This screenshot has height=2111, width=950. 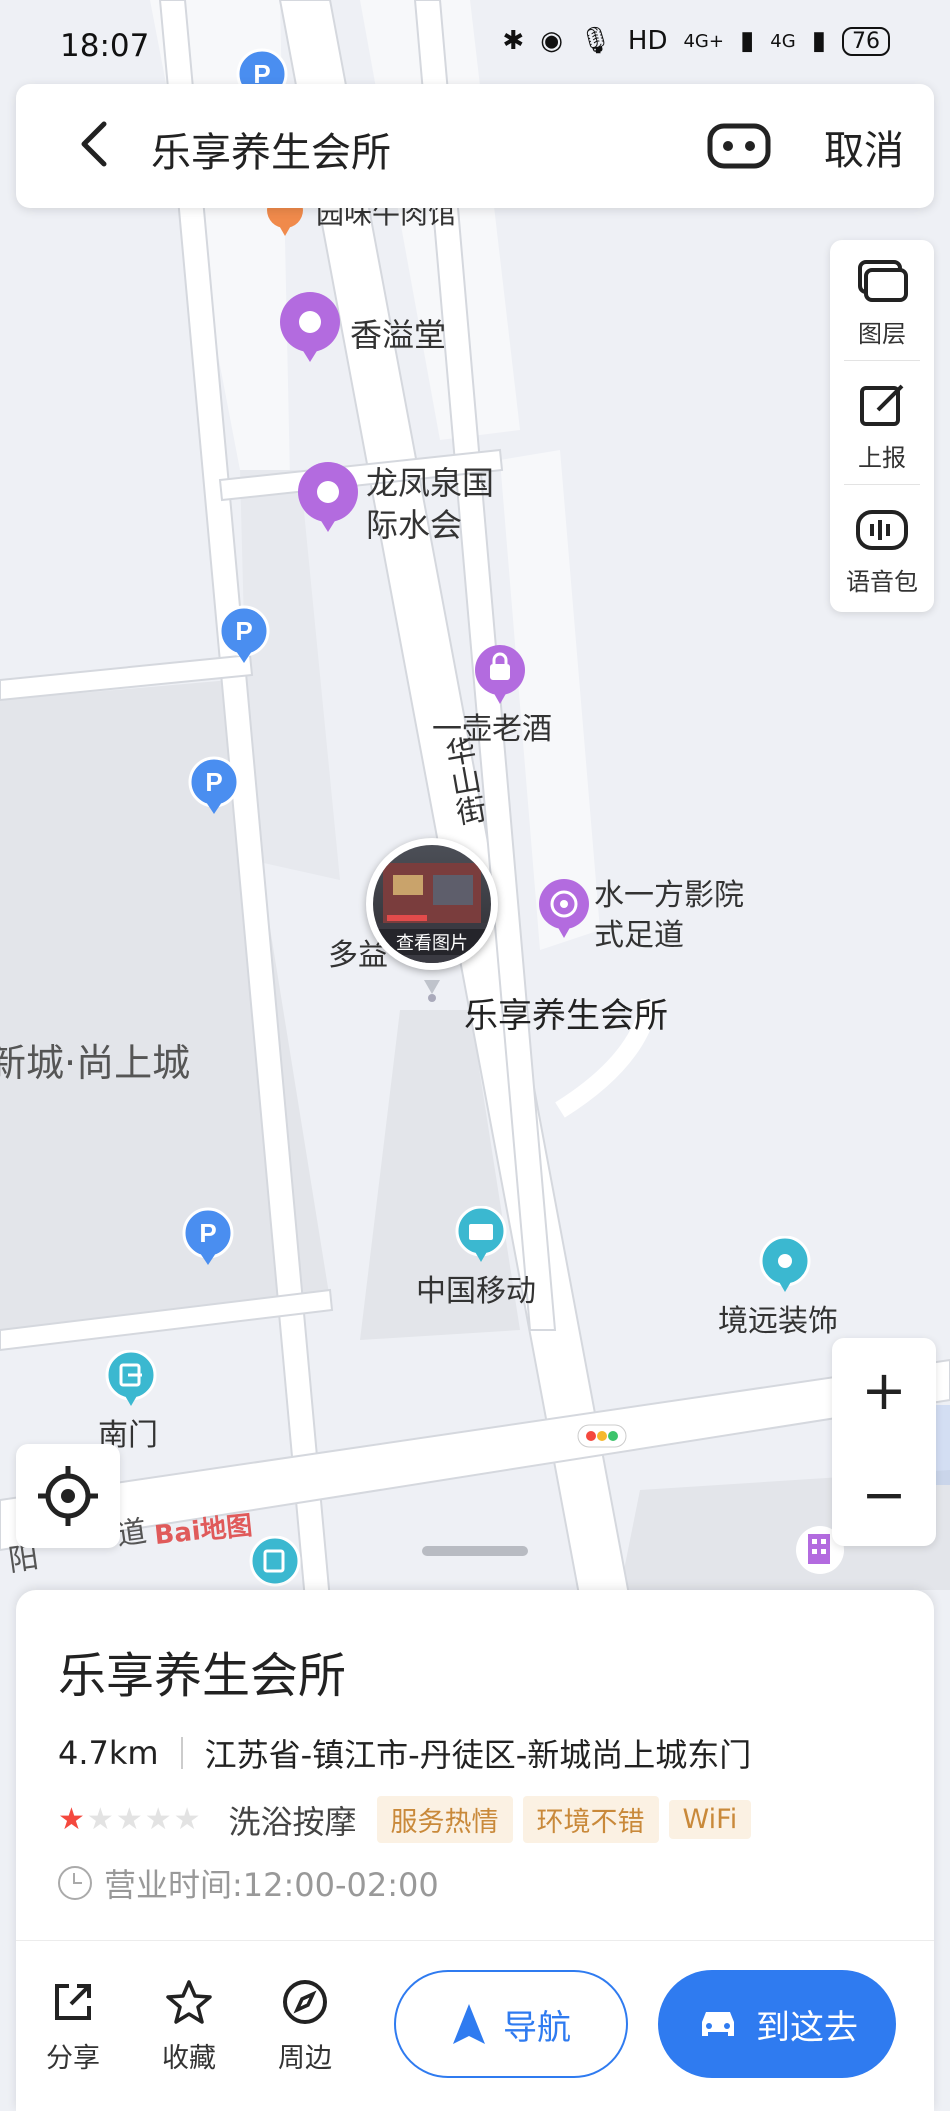 I want to click on clock-icon, so click(x=75, y=1883).